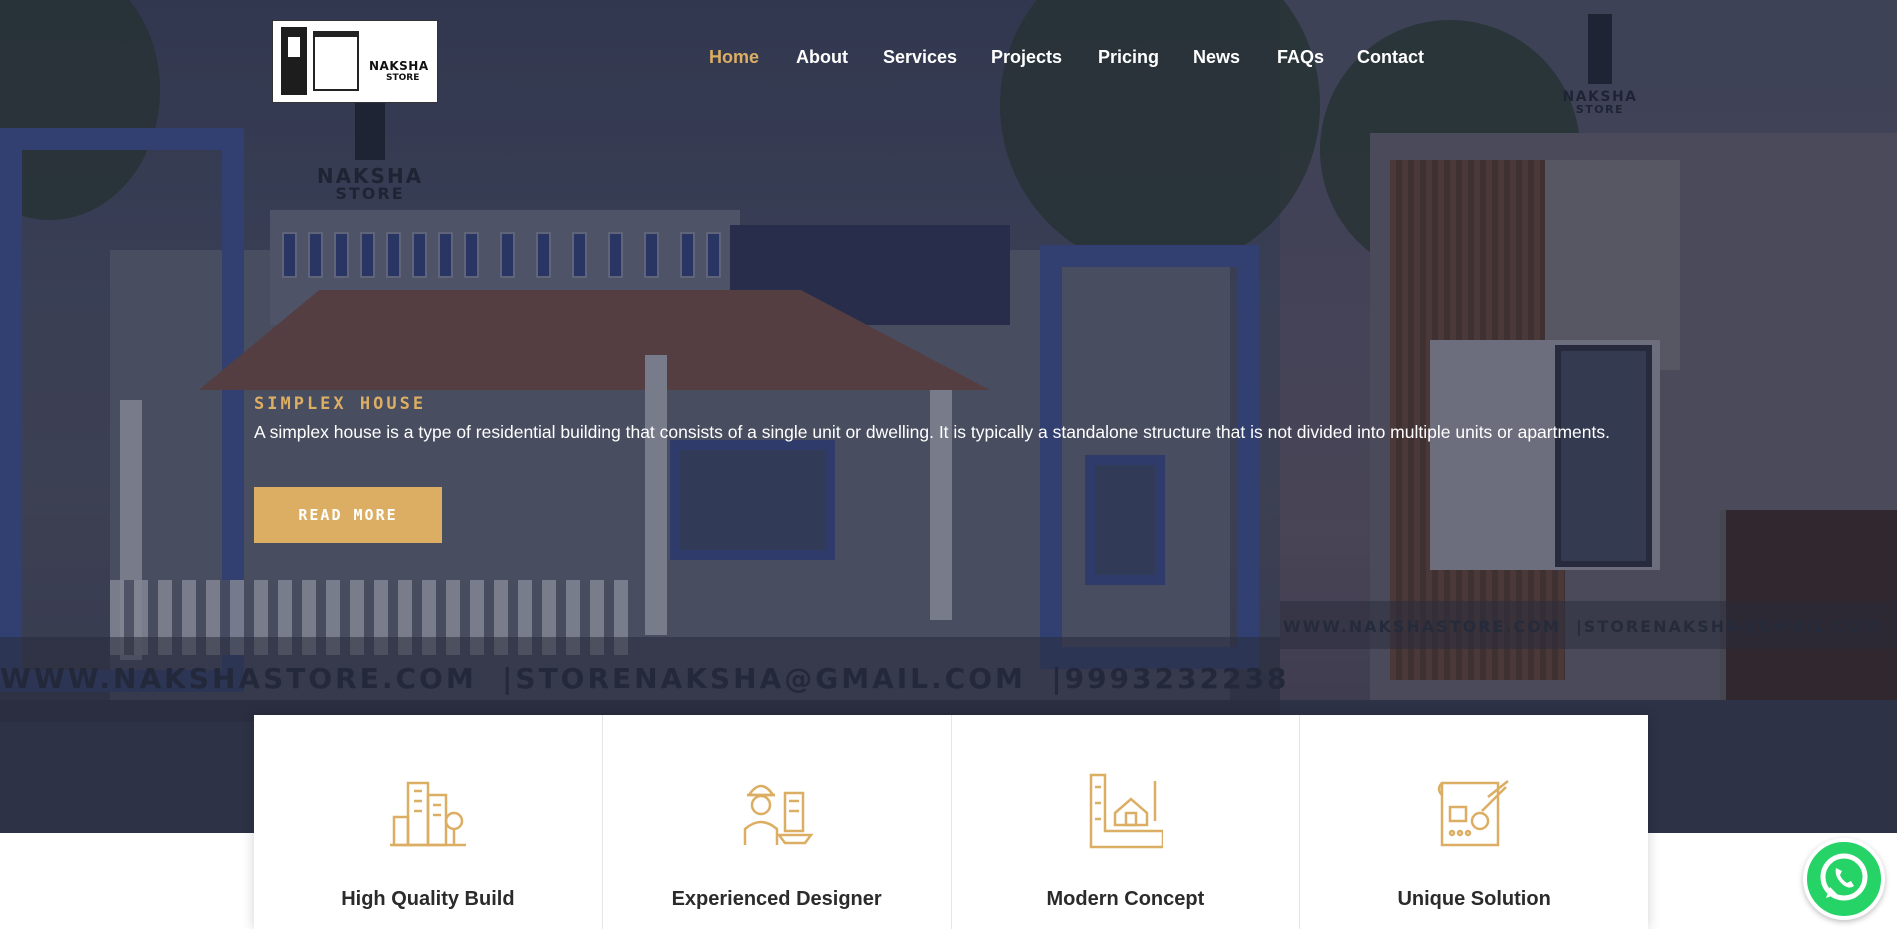 The image size is (1897, 929). I want to click on blueprint-house-icon, so click(1127, 811).